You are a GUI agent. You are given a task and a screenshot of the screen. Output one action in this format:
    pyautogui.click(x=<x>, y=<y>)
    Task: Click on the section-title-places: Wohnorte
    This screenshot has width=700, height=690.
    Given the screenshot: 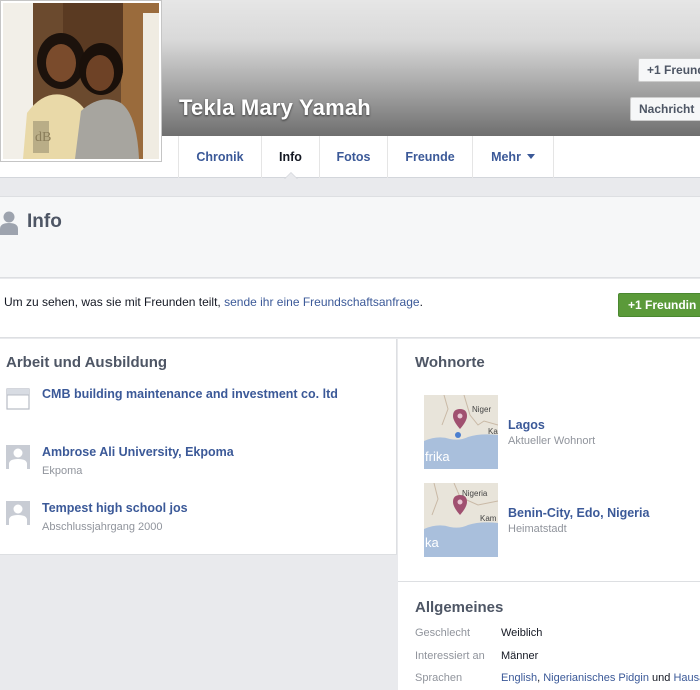 What is the action you would take?
    pyautogui.click(x=450, y=362)
    